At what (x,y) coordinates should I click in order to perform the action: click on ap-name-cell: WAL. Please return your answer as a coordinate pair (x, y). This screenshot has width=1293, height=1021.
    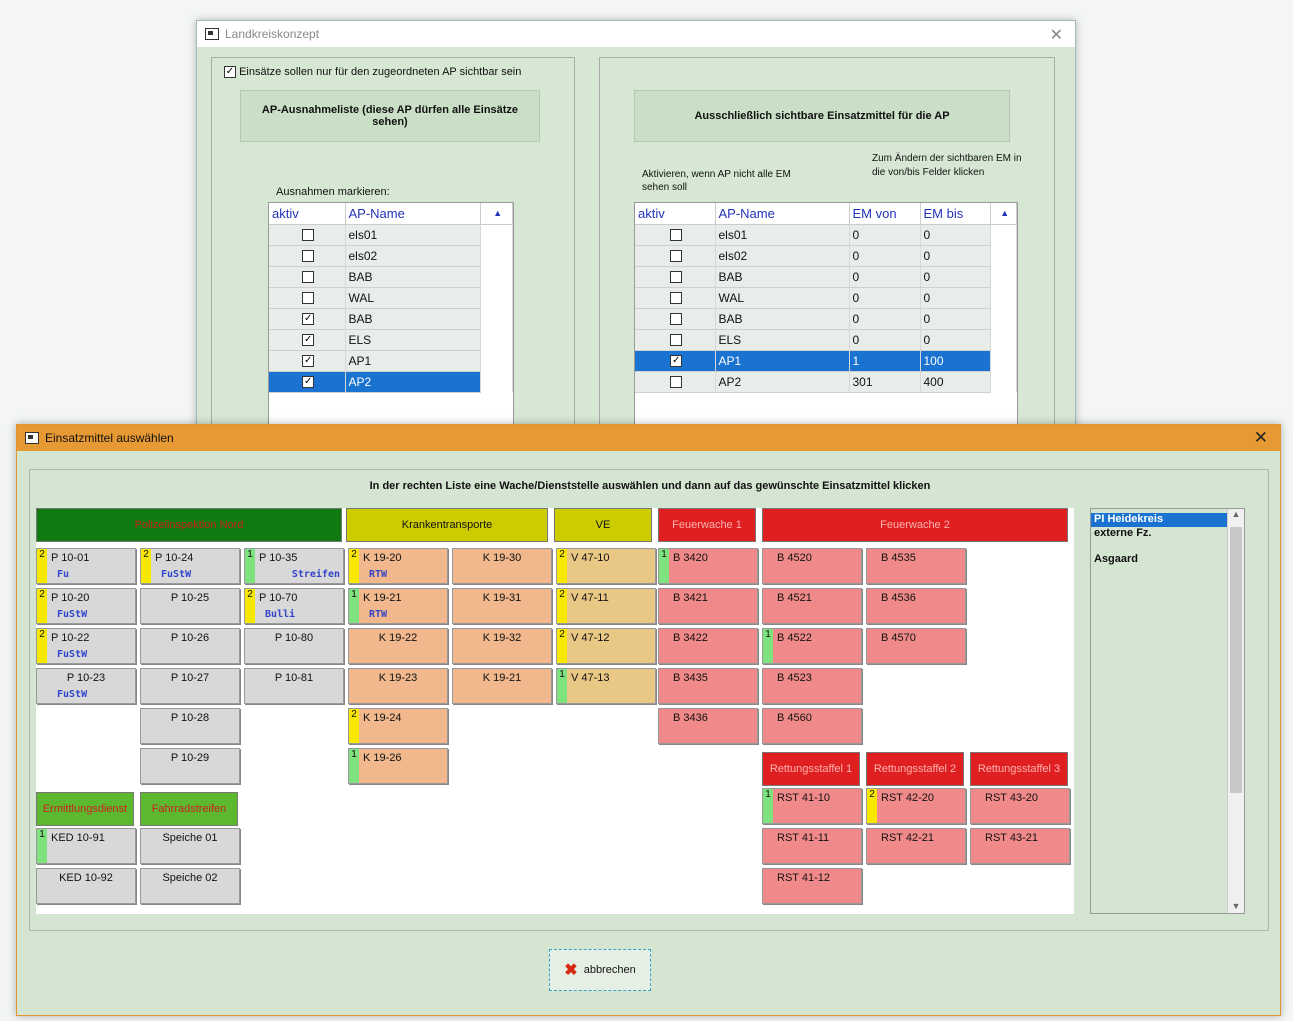
    Looking at the image, I should click on (413, 298).